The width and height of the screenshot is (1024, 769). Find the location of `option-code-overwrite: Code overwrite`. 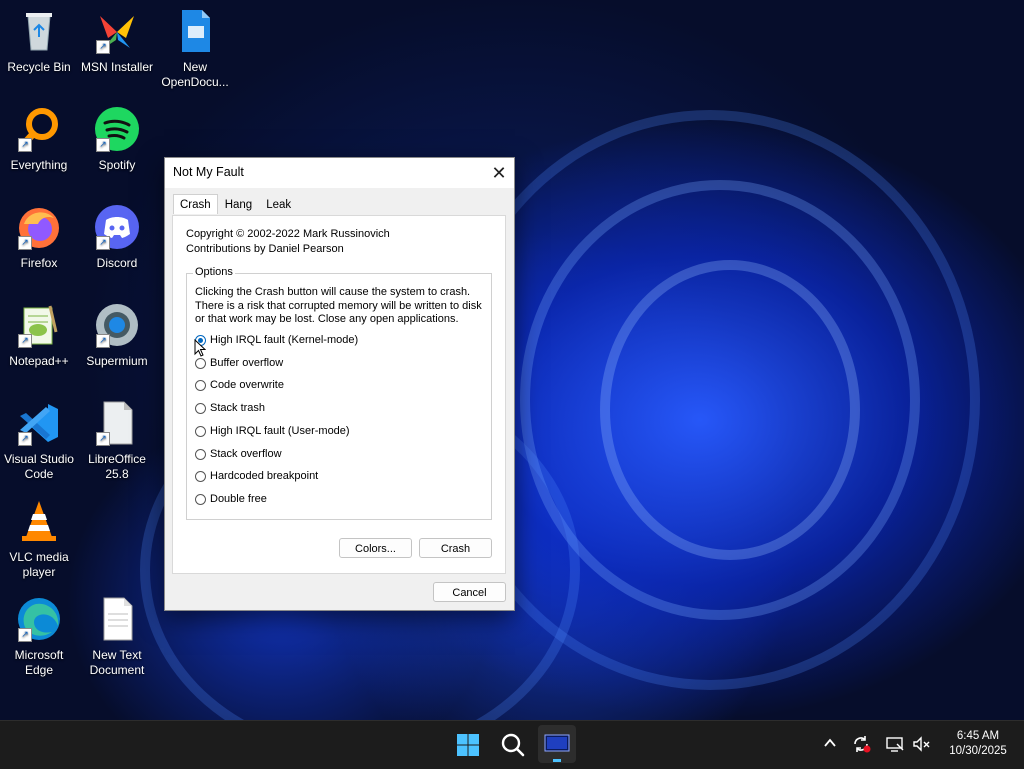

option-code-overwrite: Code overwrite is located at coordinates (239, 385).